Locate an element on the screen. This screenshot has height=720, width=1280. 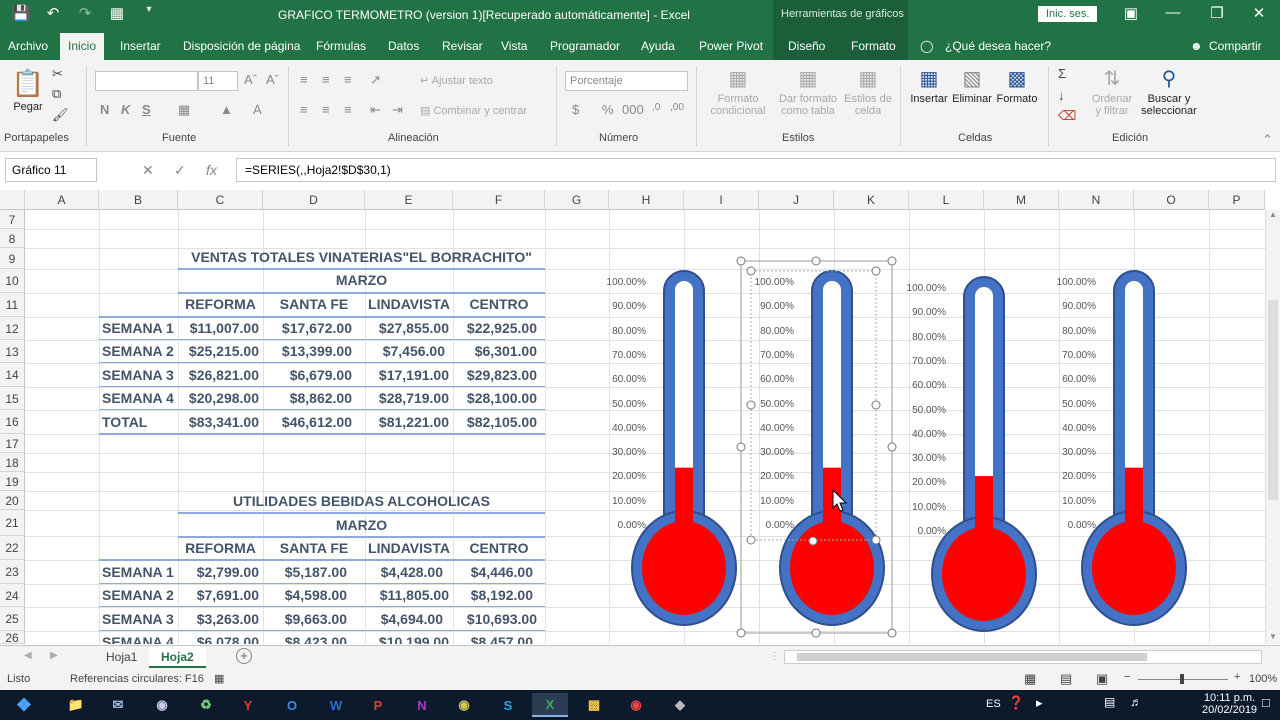
tab-power-pivot: Power Pivot is located at coordinates (731, 46).